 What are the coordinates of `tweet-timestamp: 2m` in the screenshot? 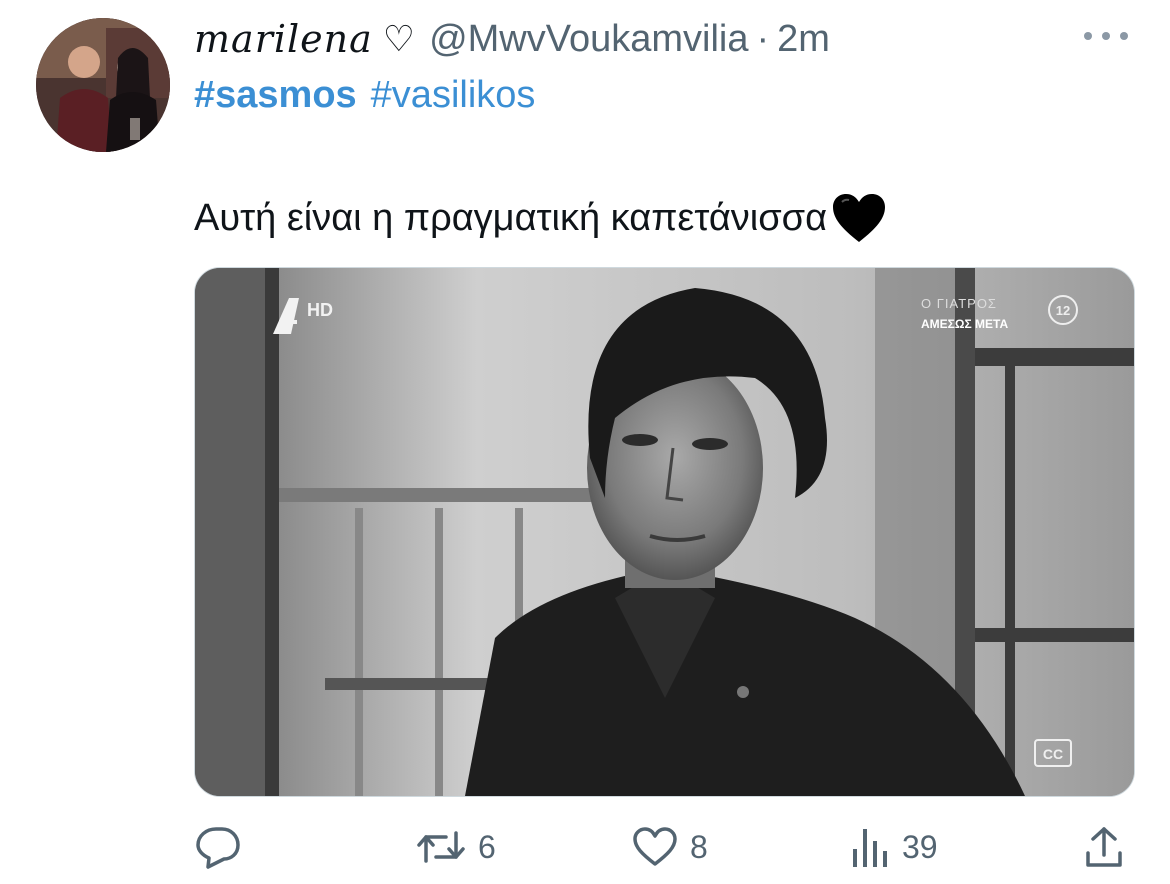 It's located at (803, 39).